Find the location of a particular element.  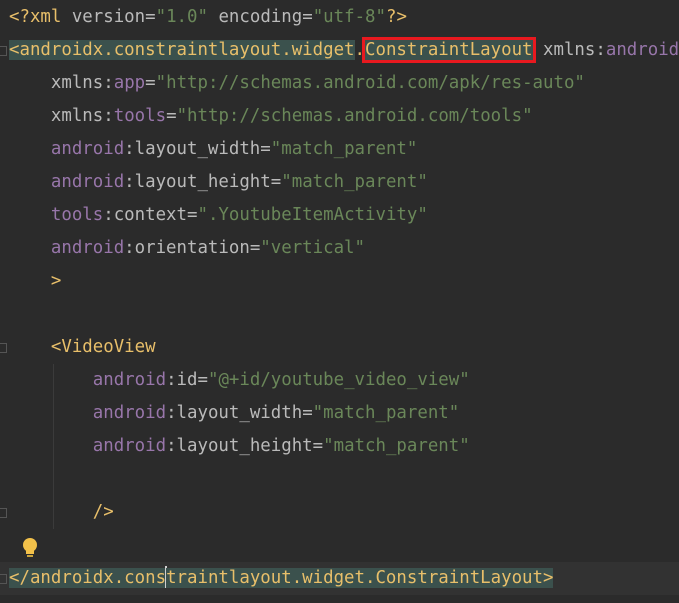

code-token: "@+id/youtube_video_view" is located at coordinates (338, 380).